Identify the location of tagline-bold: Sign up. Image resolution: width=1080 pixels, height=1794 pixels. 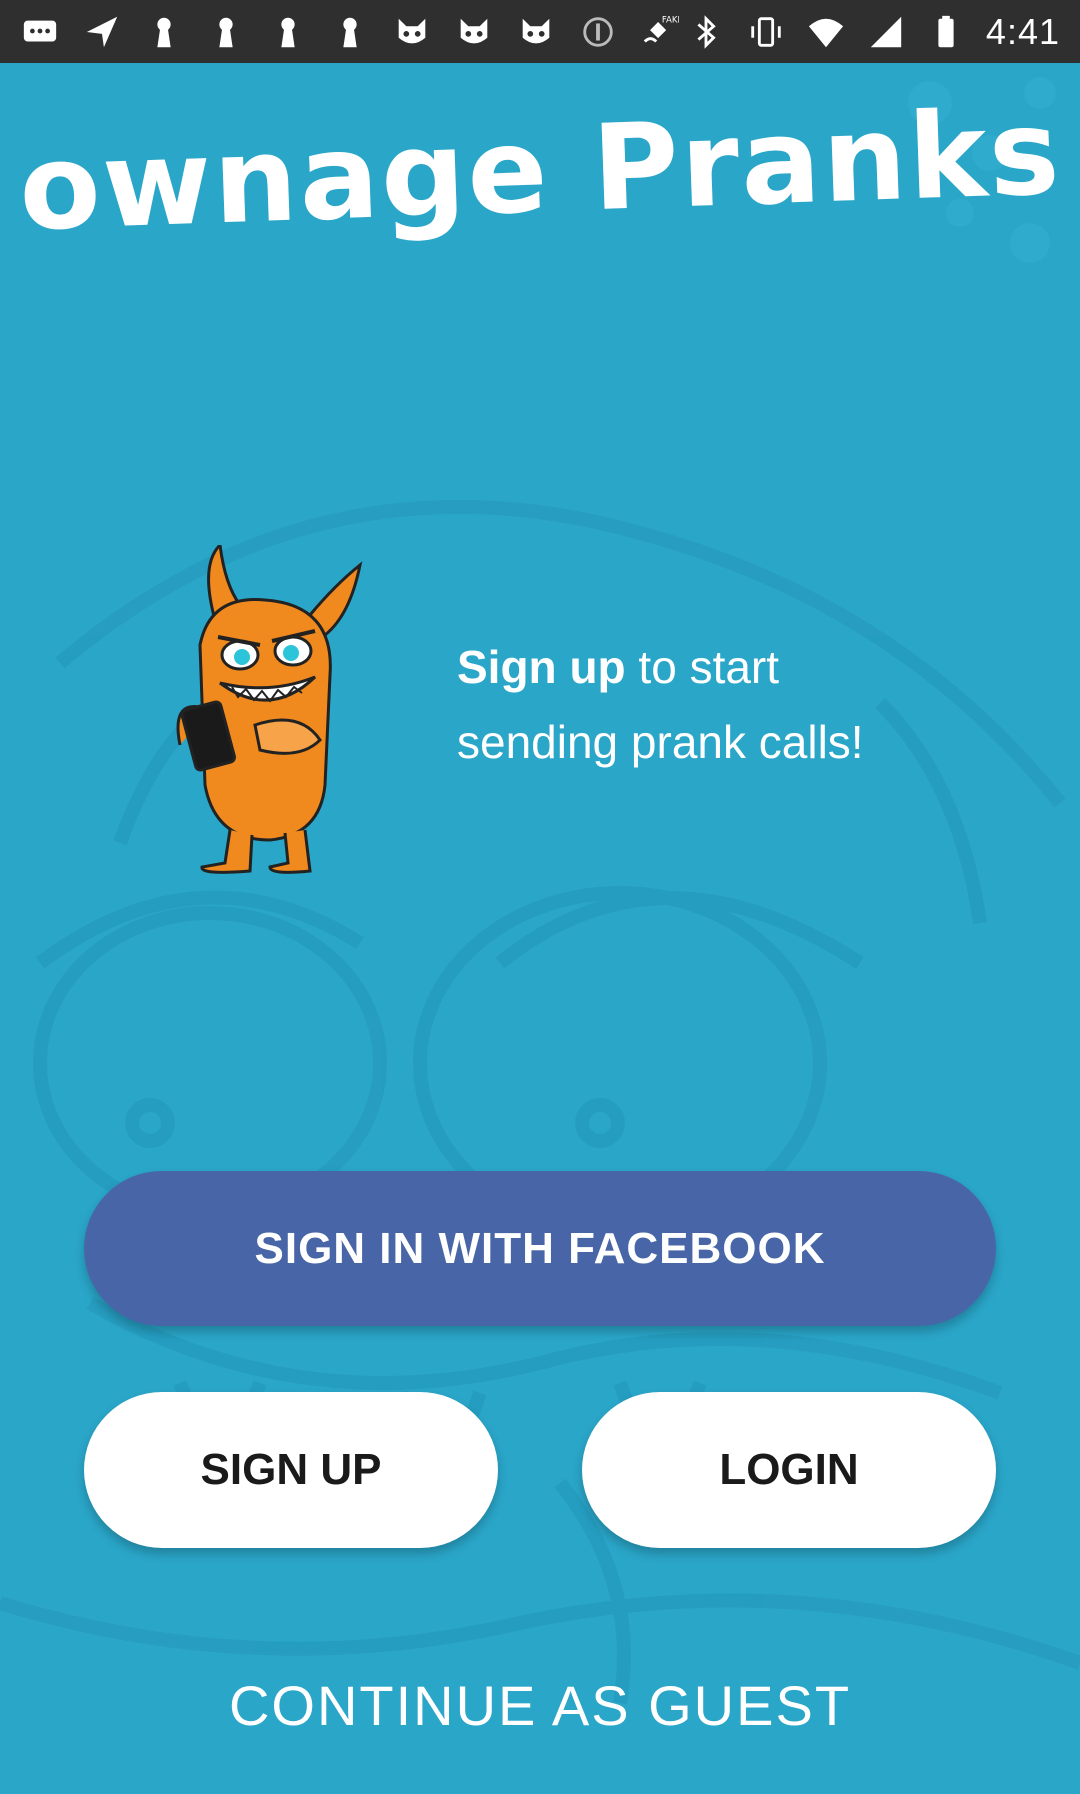
(541, 667).